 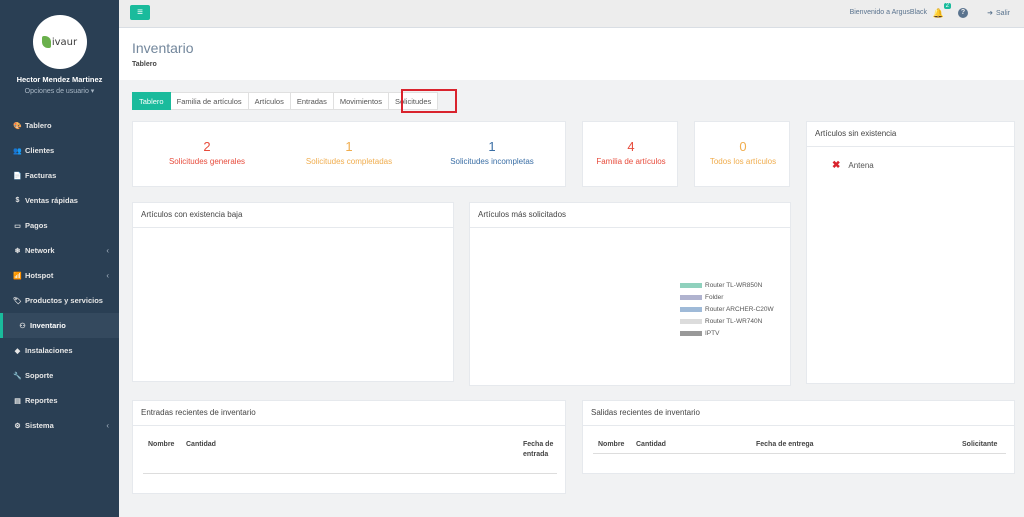 What do you see at coordinates (312, 101) in the screenshot?
I see `tab-entradas: Entradas` at bounding box center [312, 101].